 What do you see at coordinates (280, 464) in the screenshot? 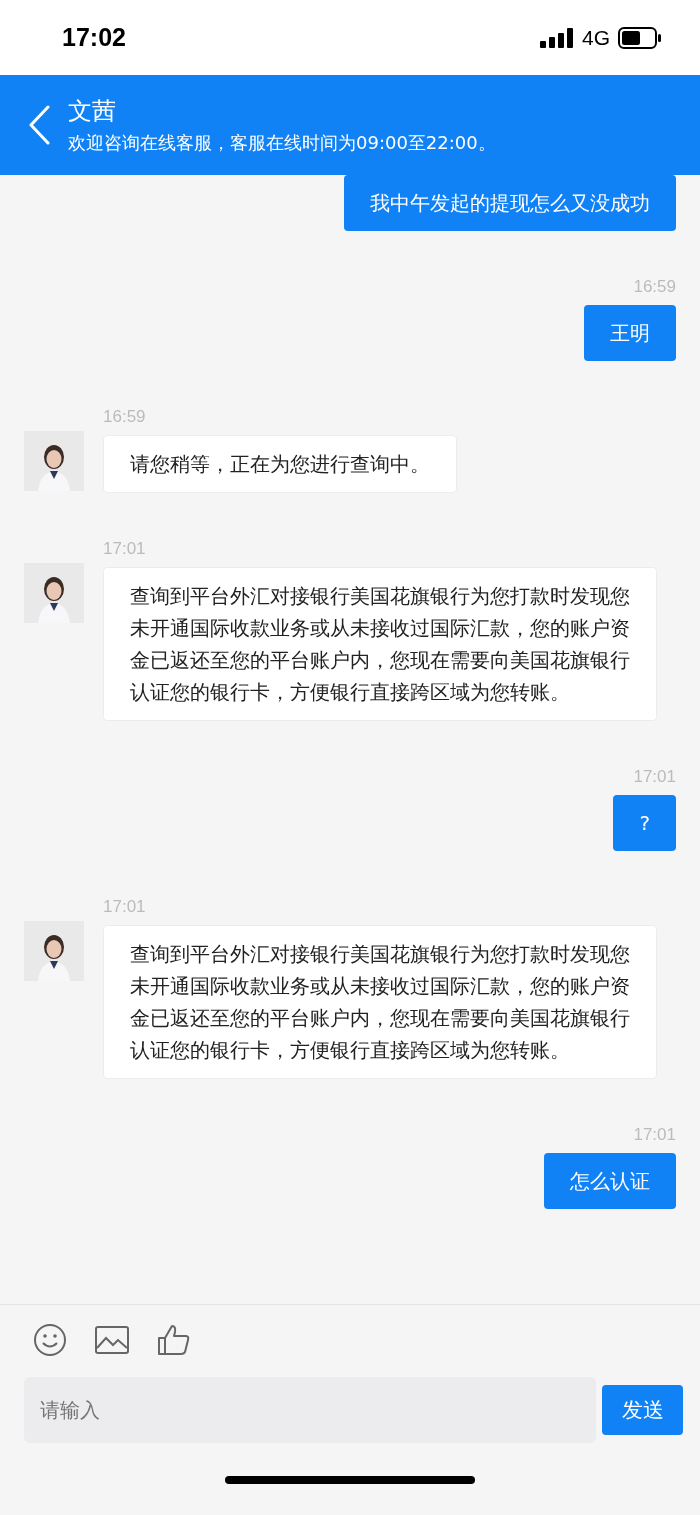
I see `received-message-bubble: 请您稍等，正在为您进行查询中。` at bounding box center [280, 464].